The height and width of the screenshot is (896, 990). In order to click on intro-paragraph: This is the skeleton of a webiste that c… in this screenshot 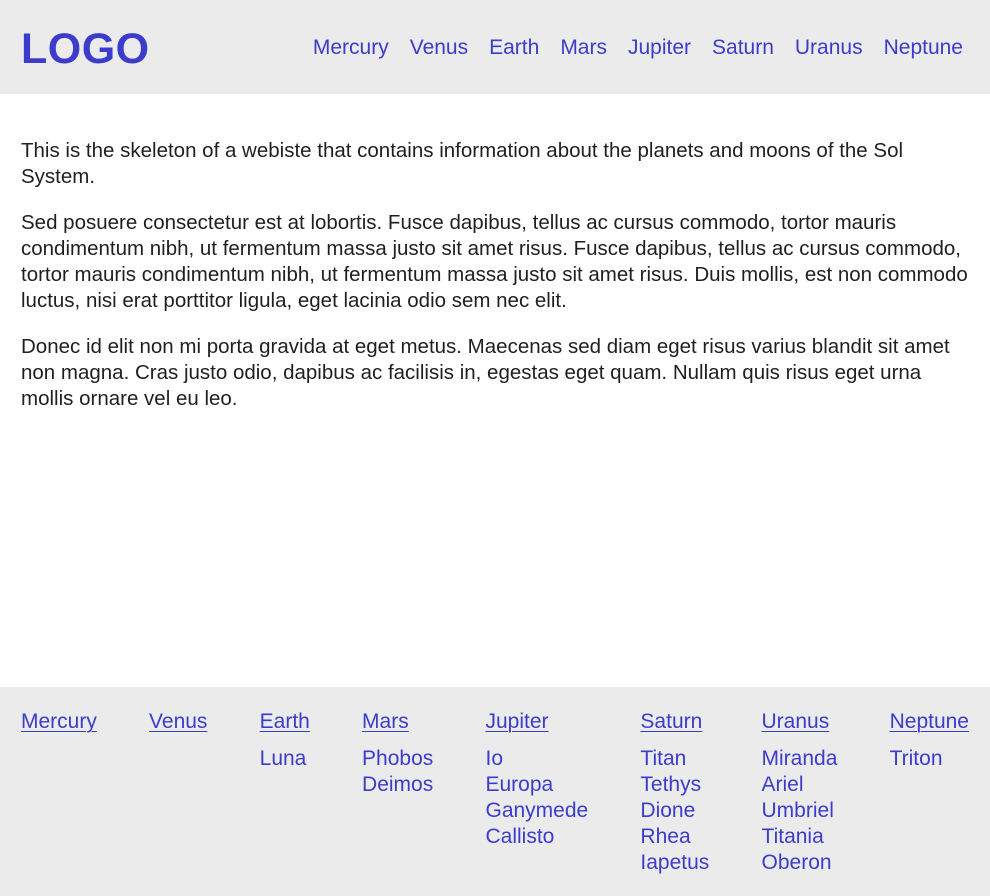, I will do `click(462, 163)`.